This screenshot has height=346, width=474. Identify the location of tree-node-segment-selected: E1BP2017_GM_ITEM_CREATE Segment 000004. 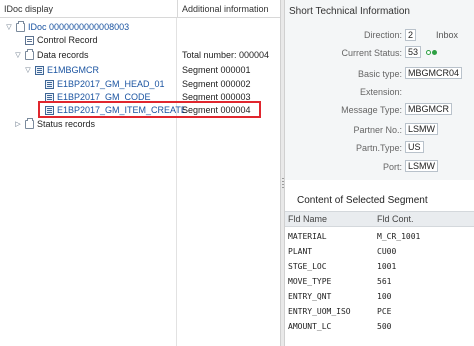
(140, 110).